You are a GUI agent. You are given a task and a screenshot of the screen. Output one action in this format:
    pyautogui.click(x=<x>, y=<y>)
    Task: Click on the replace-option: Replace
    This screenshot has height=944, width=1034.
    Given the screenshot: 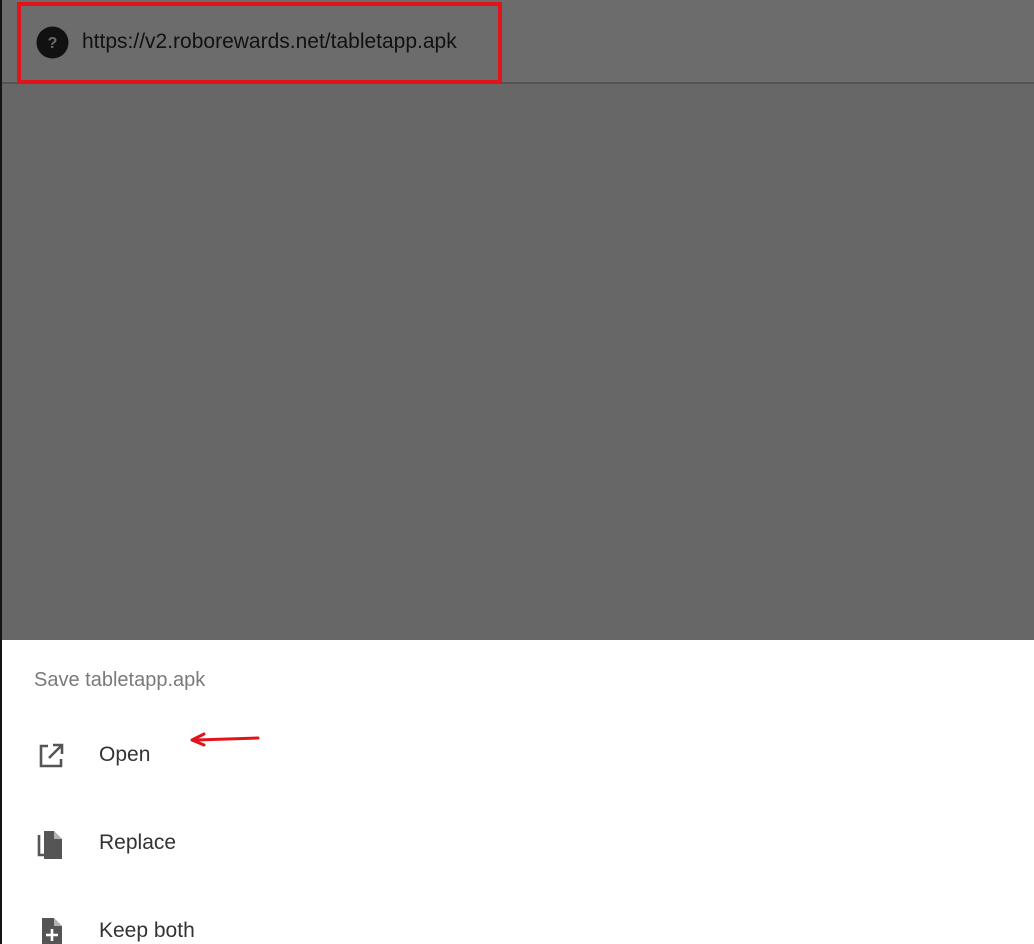 What is the action you would take?
    pyautogui.click(x=518, y=843)
    